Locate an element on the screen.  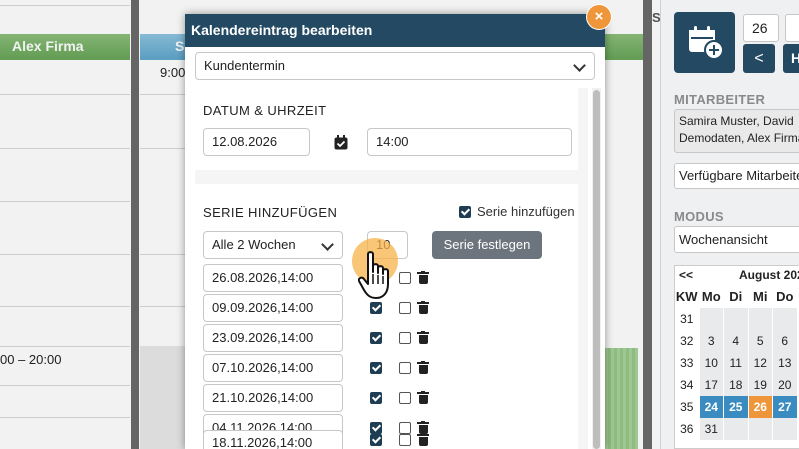
day-cell: 4 is located at coordinates (736, 341).